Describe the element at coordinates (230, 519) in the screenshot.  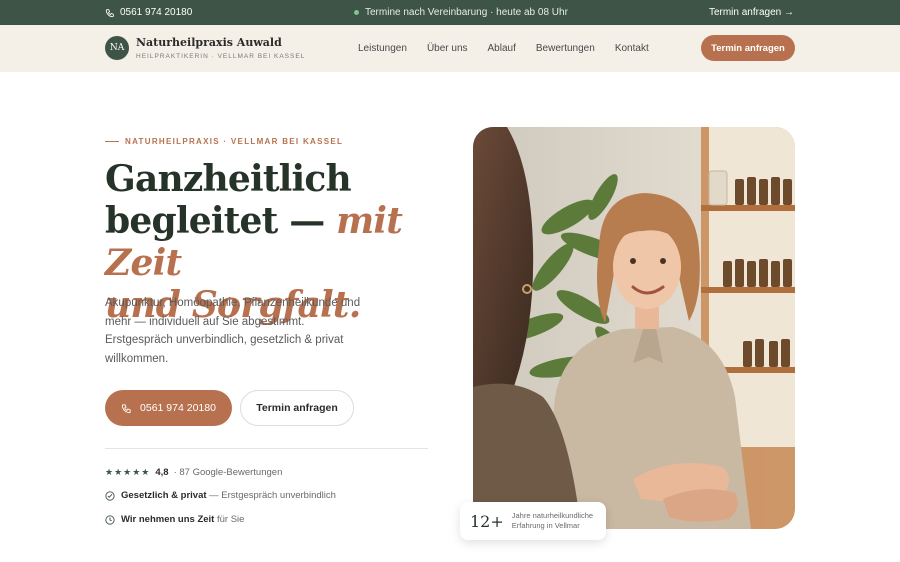
I see `feature2-text: für Sie` at that location.